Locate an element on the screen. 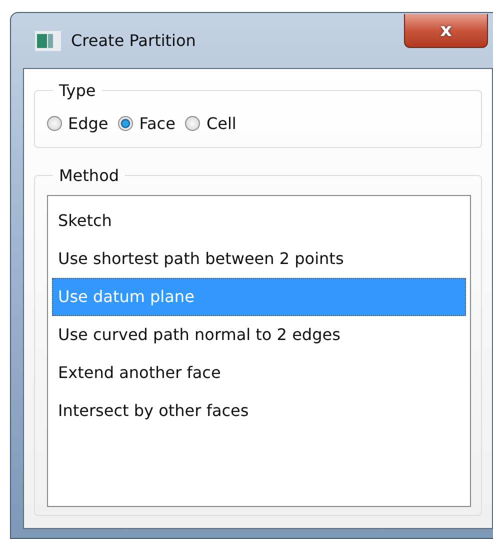 Image resolution: width=493 pixels, height=539 pixels. close-button: x is located at coordinates (446, 31).